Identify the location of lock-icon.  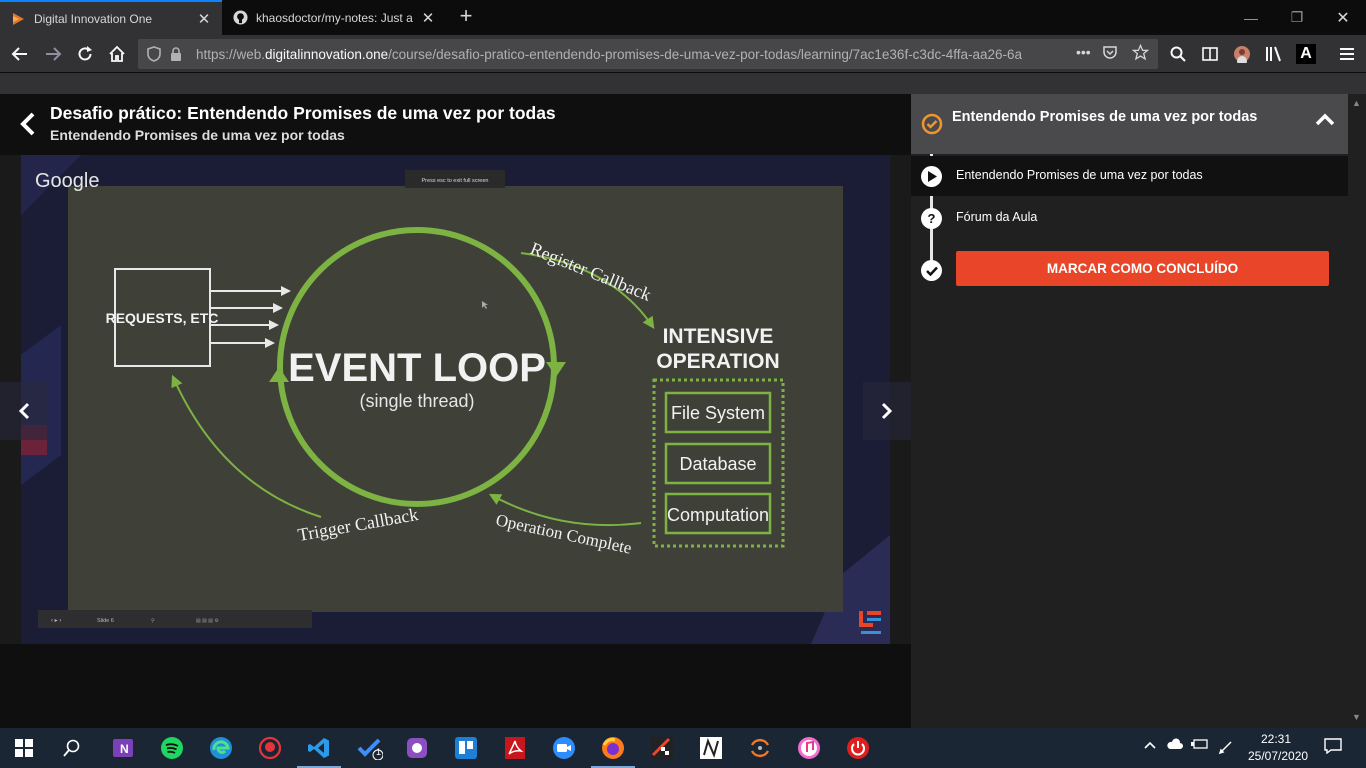
(176, 54).